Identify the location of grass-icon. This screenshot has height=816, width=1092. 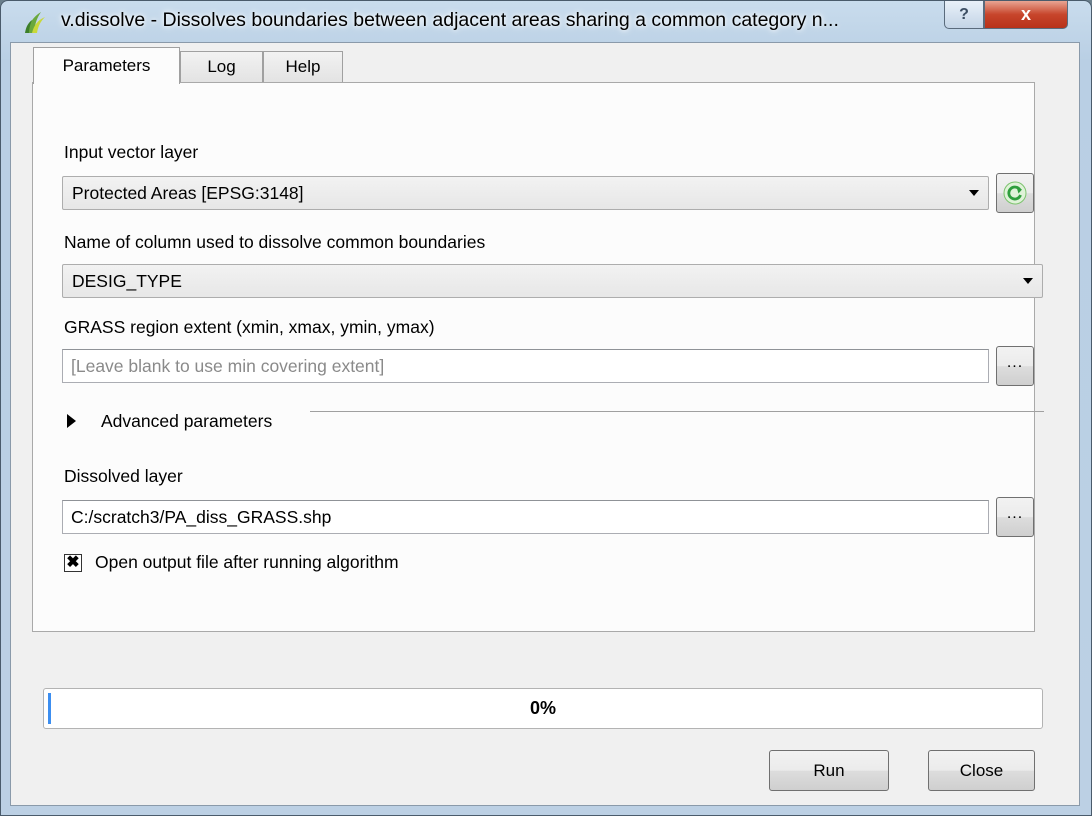
(35, 22).